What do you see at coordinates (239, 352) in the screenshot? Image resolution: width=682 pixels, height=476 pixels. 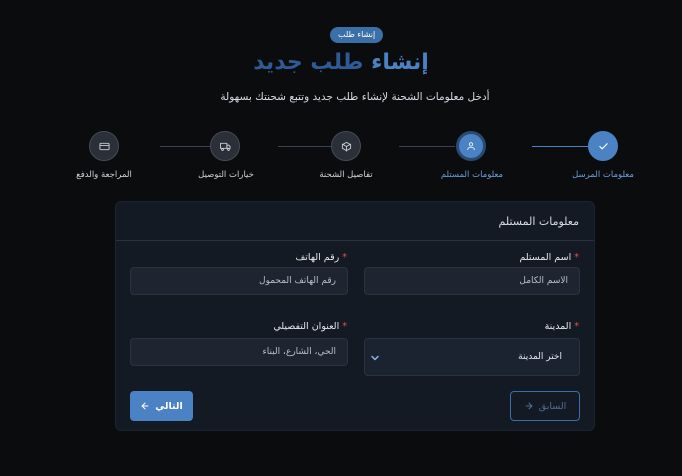 I see `address-input: الحي، الشارع، البناء` at bounding box center [239, 352].